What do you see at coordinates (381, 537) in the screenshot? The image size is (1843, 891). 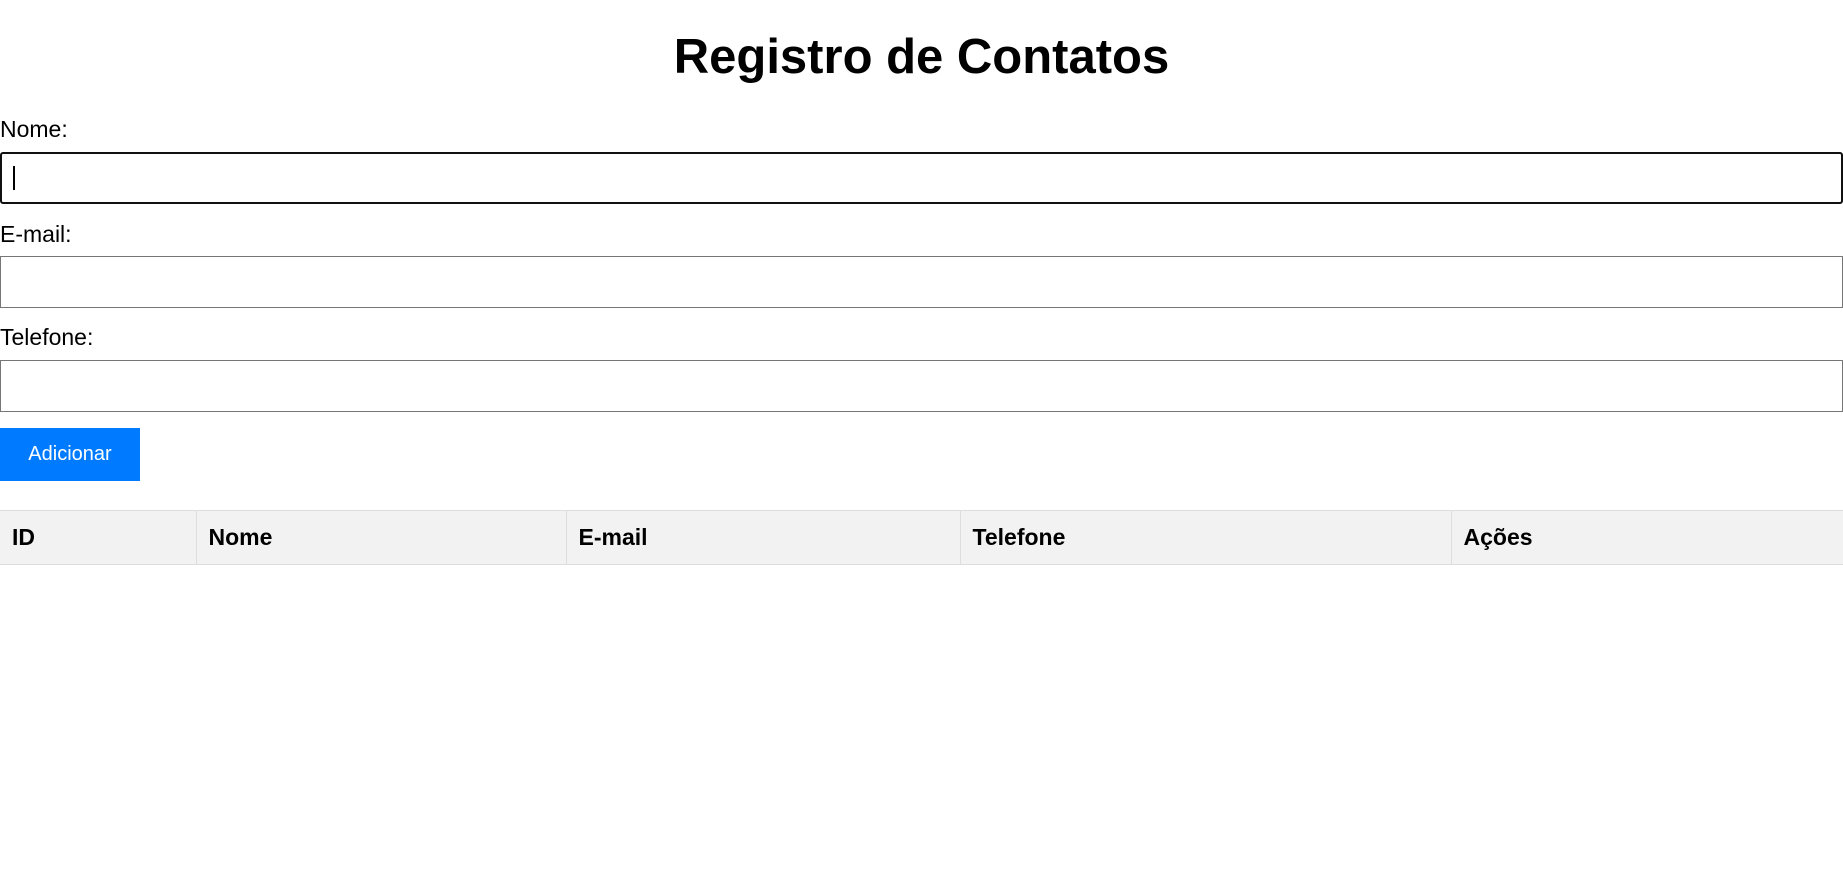 I see `column-header-name: Nome` at bounding box center [381, 537].